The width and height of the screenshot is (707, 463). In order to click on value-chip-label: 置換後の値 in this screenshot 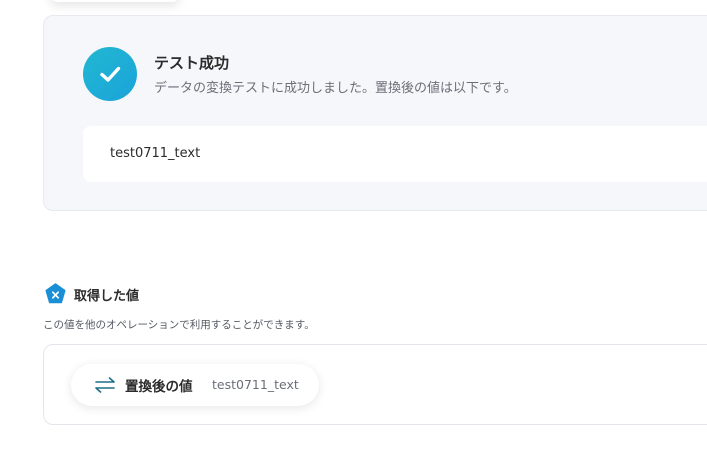, I will do `click(159, 387)`.